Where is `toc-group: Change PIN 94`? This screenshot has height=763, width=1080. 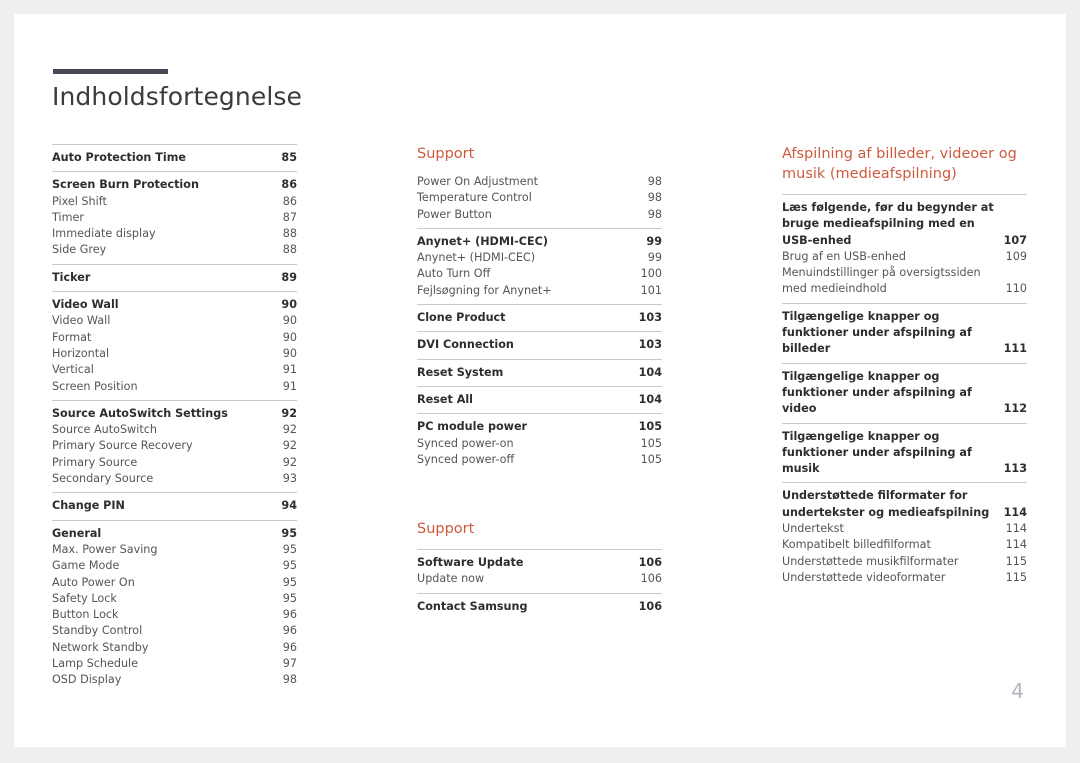 toc-group: Change PIN 94 is located at coordinates (174, 505).